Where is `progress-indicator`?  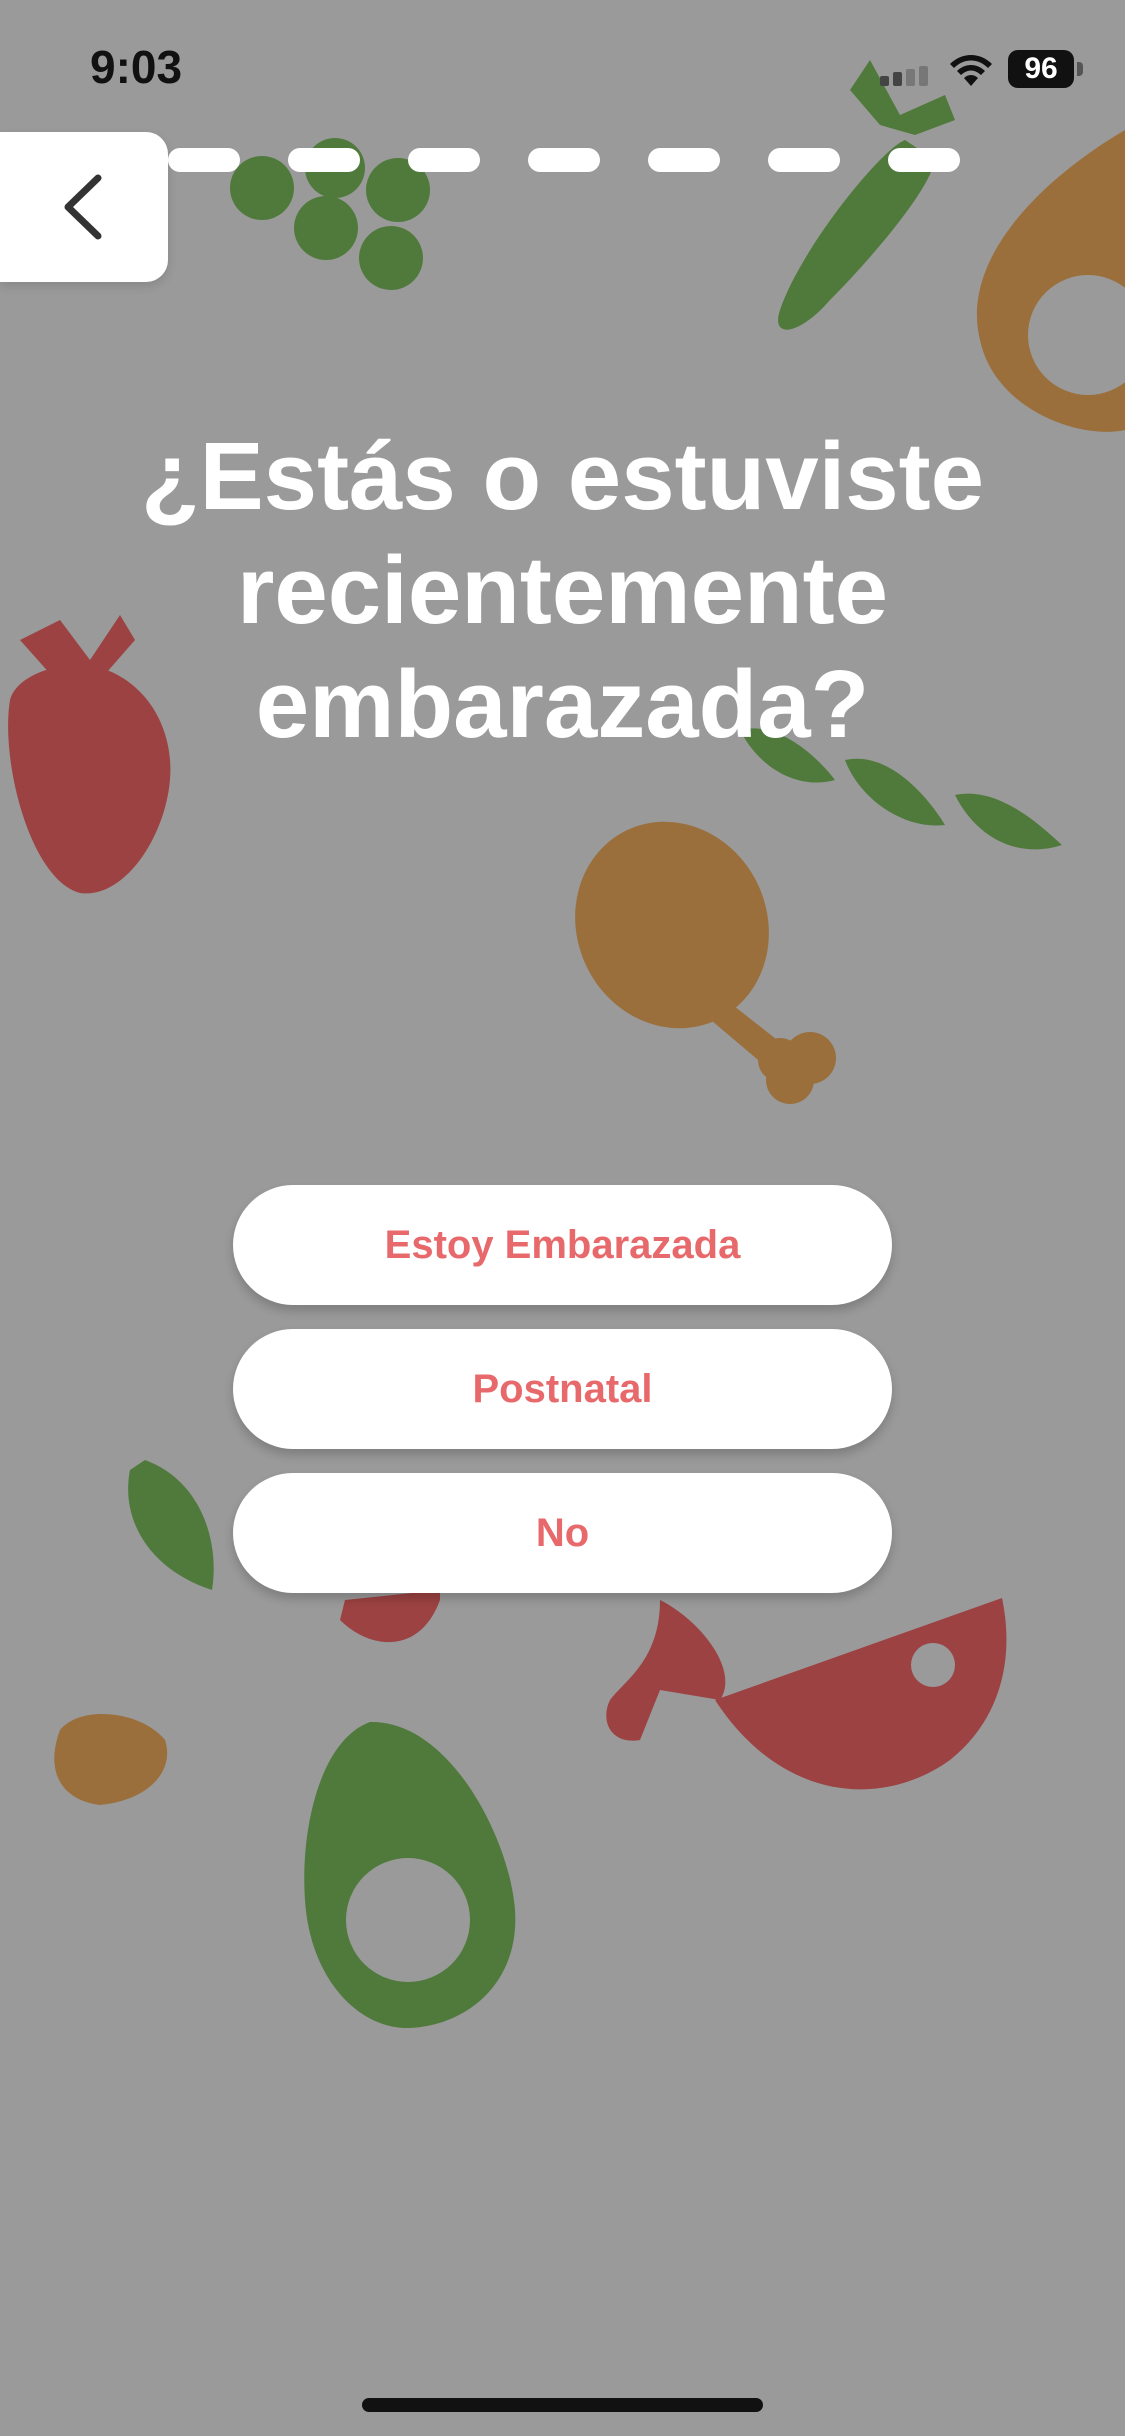 progress-indicator is located at coordinates (568, 160).